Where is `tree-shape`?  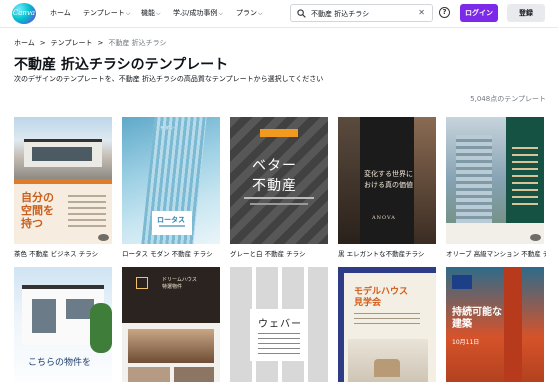 tree-shape is located at coordinates (101, 328).